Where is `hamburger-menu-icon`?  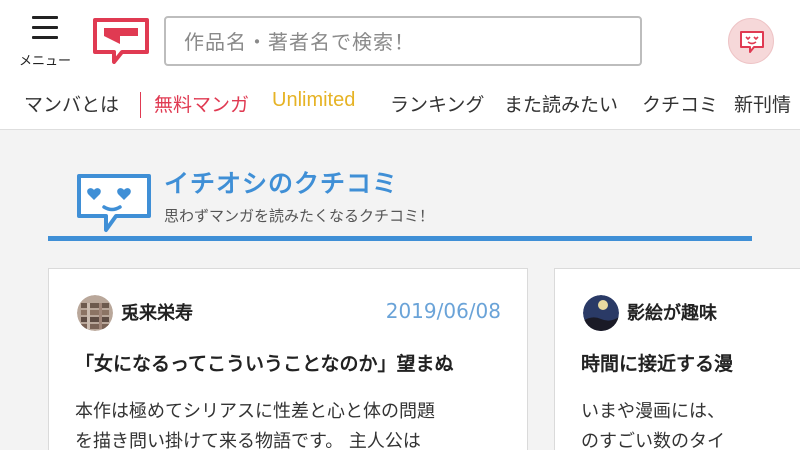 hamburger-menu-icon is located at coordinates (45, 28).